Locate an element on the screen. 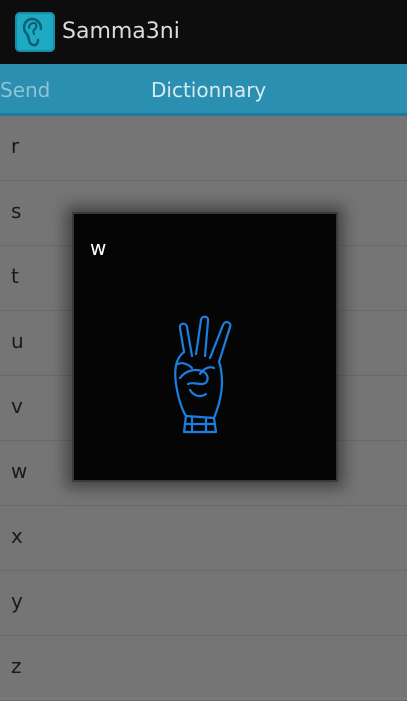 This screenshot has width=407, height=701. dialog-letter: w is located at coordinates (98, 248).